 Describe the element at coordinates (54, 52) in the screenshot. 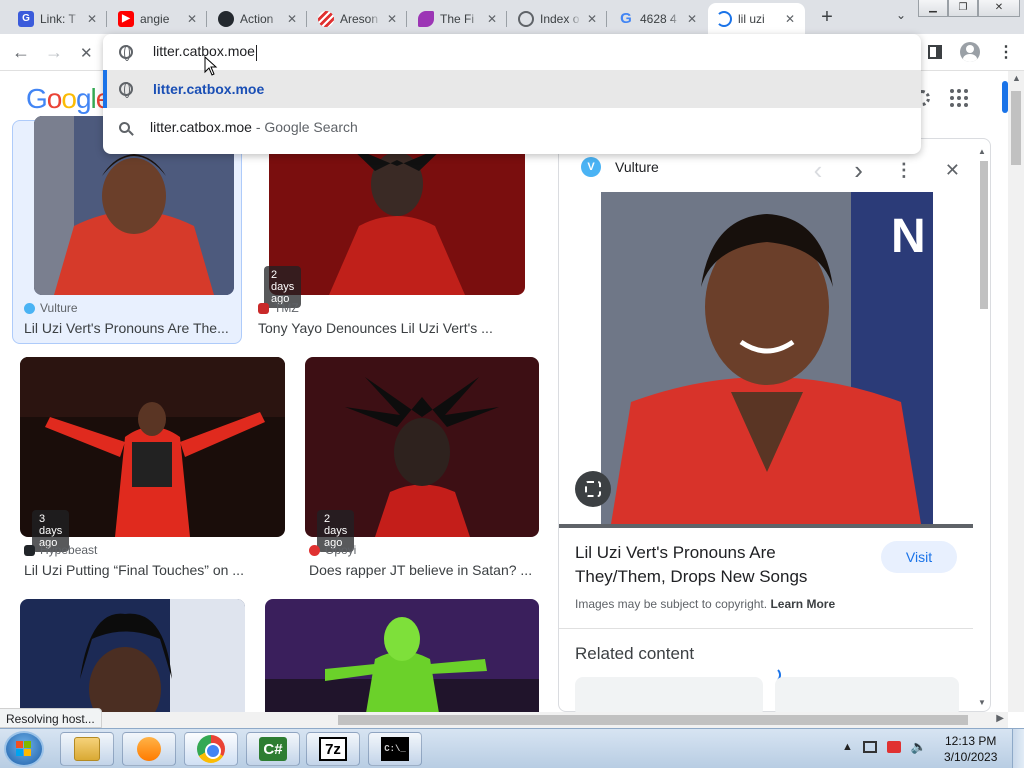

I see `forward-arrow-icon: →` at that location.